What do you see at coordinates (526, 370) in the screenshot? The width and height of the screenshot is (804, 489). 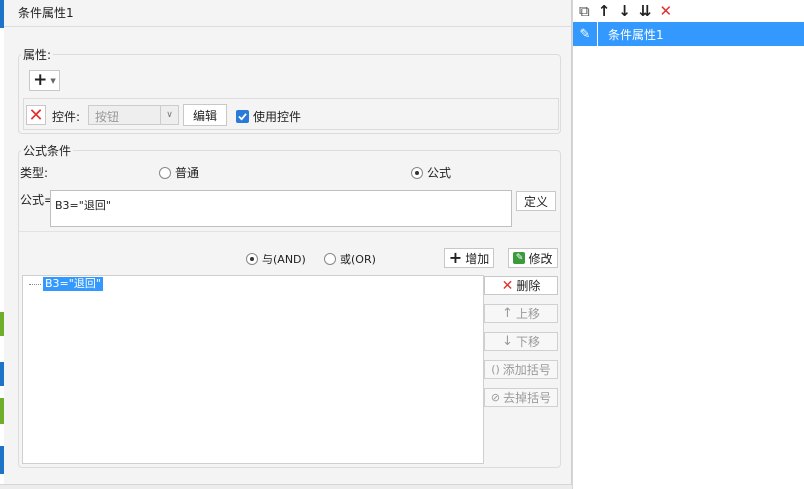 I see `add-bracket-label: 添加括号` at bounding box center [526, 370].